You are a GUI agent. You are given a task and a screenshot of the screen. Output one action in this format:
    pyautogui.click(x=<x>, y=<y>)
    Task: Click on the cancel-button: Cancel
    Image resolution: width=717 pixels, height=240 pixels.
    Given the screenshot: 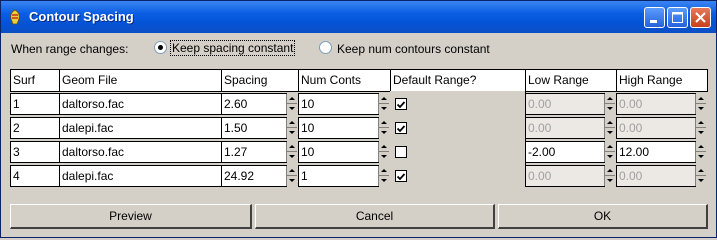 What is the action you would take?
    pyautogui.click(x=375, y=216)
    